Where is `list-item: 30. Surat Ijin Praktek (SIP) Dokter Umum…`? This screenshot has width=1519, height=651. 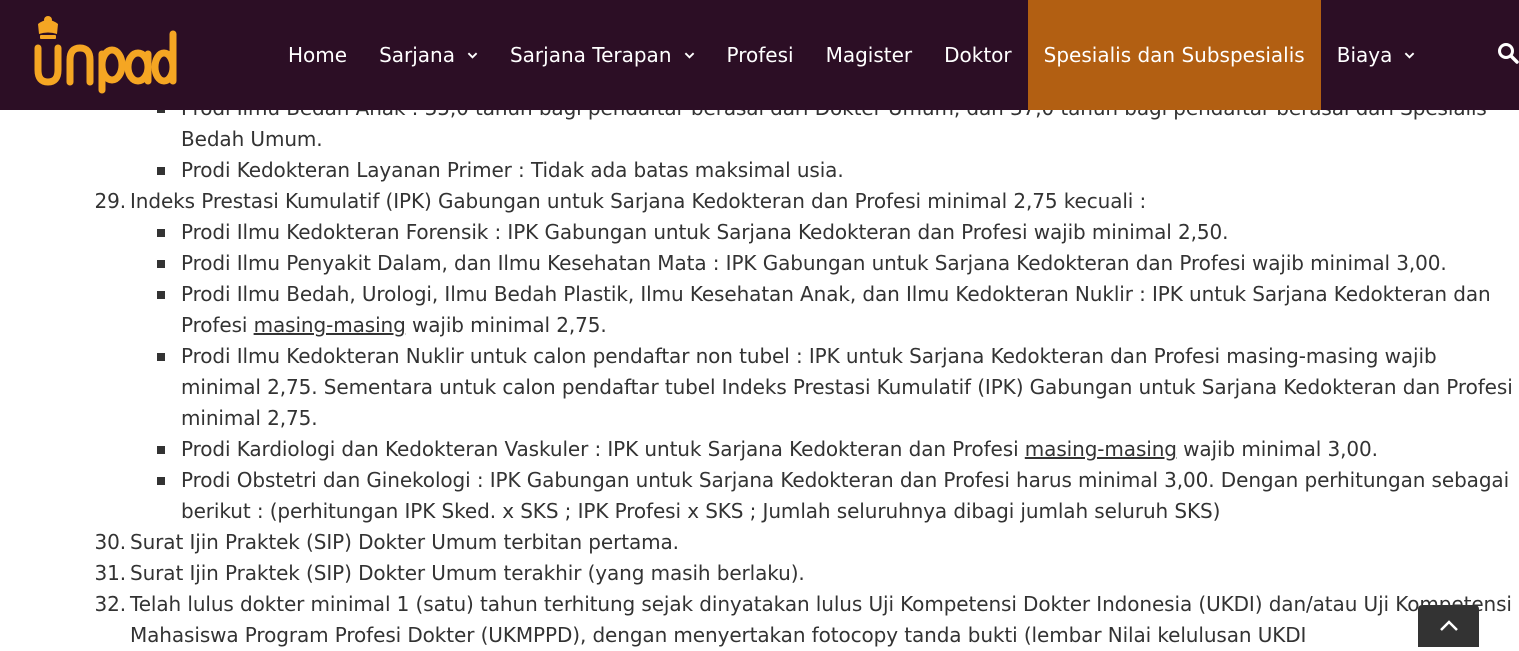 list-item: 30. Surat Ijin Praktek (SIP) Dokter Umum… is located at coordinates (806, 542).